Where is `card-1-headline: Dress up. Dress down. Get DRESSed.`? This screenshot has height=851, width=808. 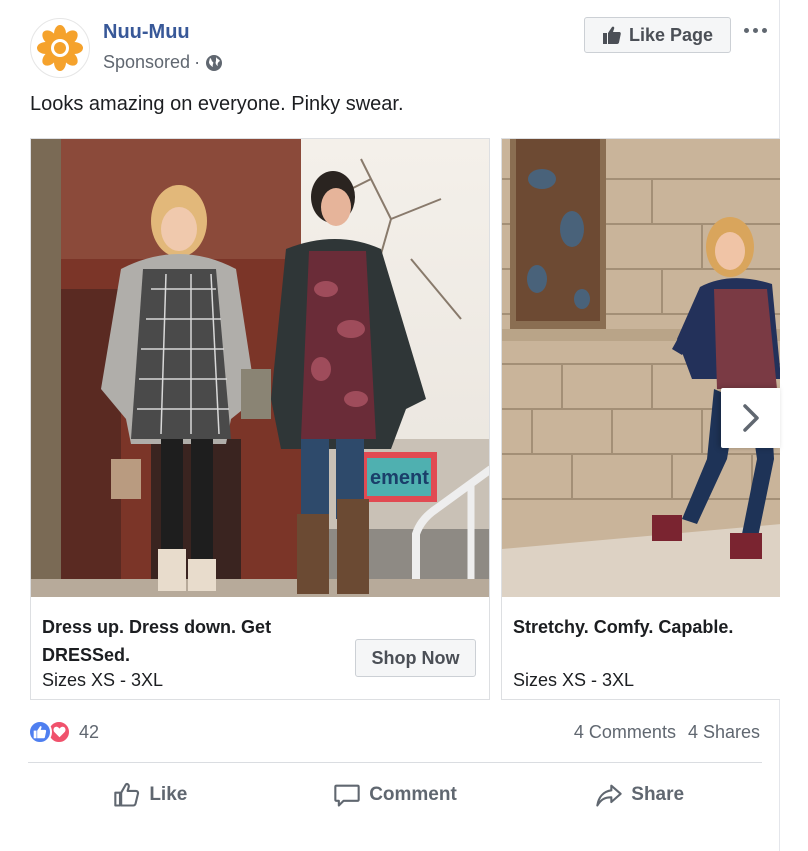
card-1-headline: Dress up. Dress down. Get DRESSed. is located at coordinates (177, 641).